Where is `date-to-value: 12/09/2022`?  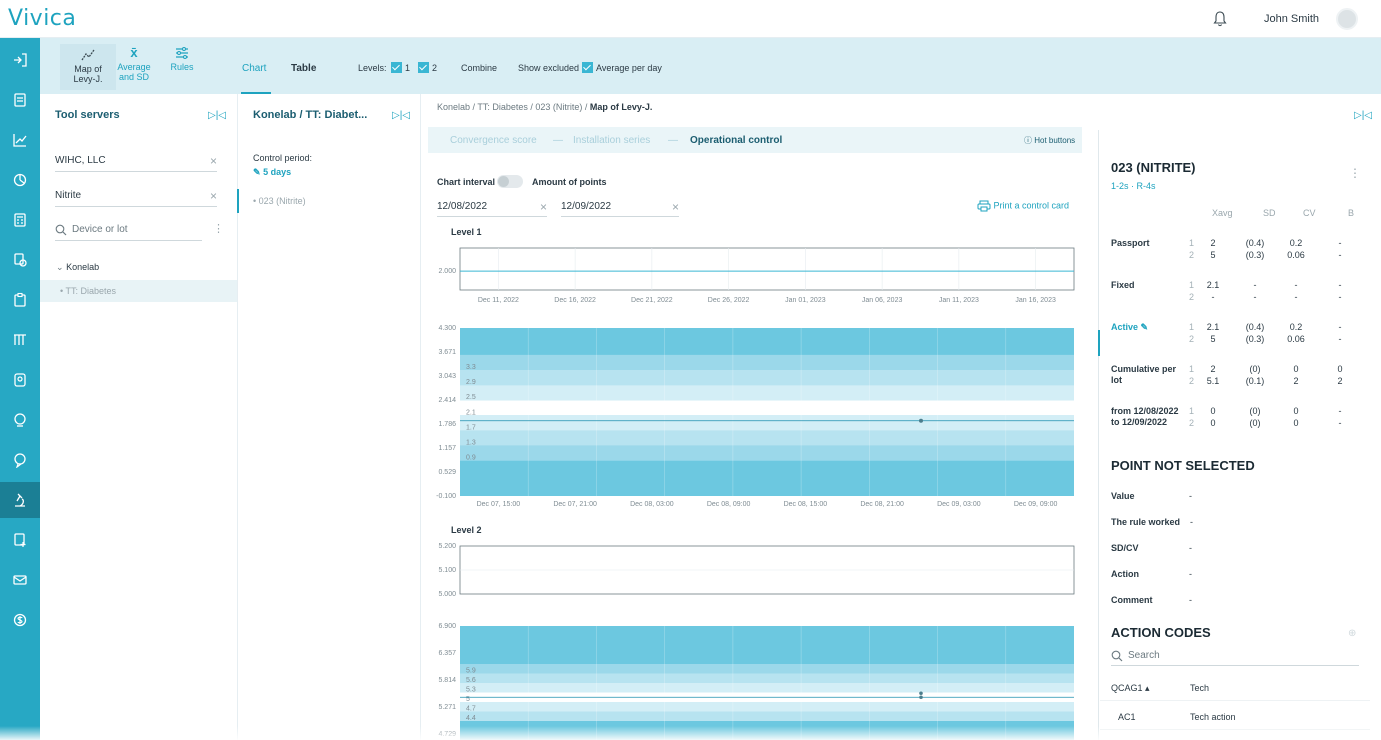 date-to-value: 12/09/2022 is located at coordinates (586, 206).